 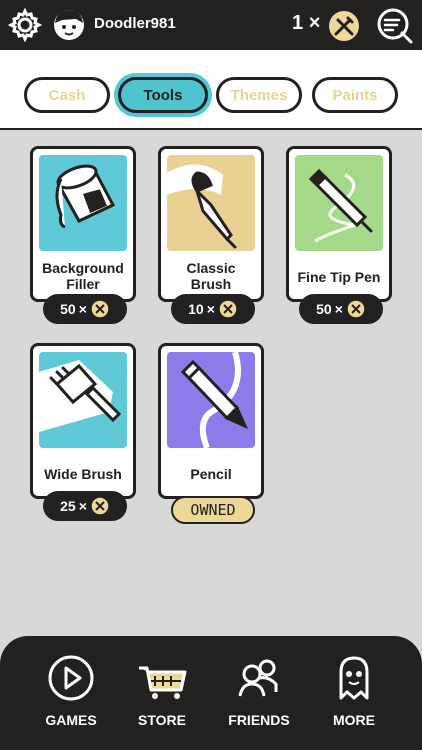 I want to click on price-badge: 25 ×, so click(x=85, y=506).